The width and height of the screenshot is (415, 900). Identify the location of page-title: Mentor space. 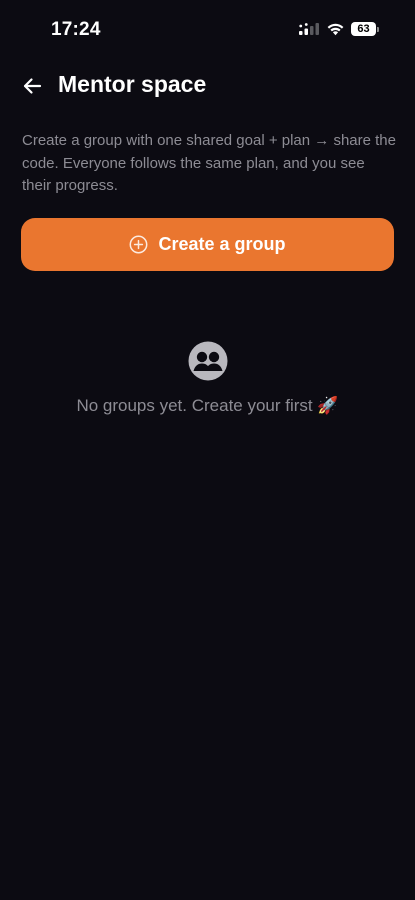
(132, 84).